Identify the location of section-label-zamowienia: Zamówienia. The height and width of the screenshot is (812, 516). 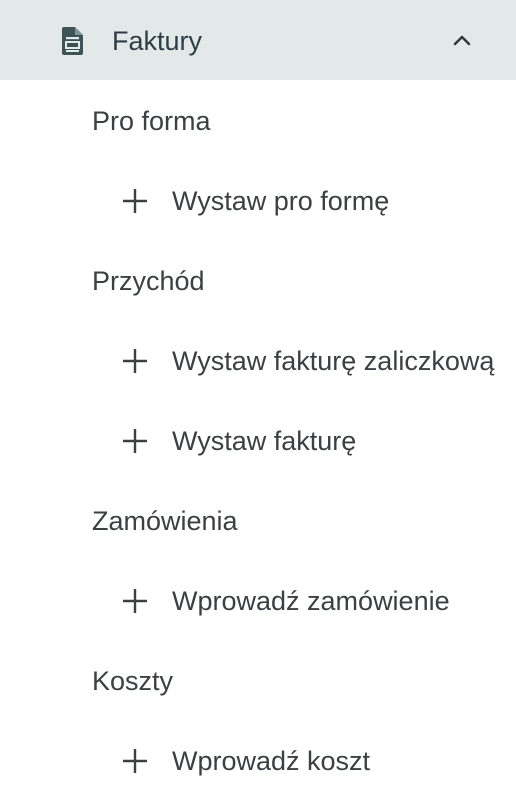
(165, 521).